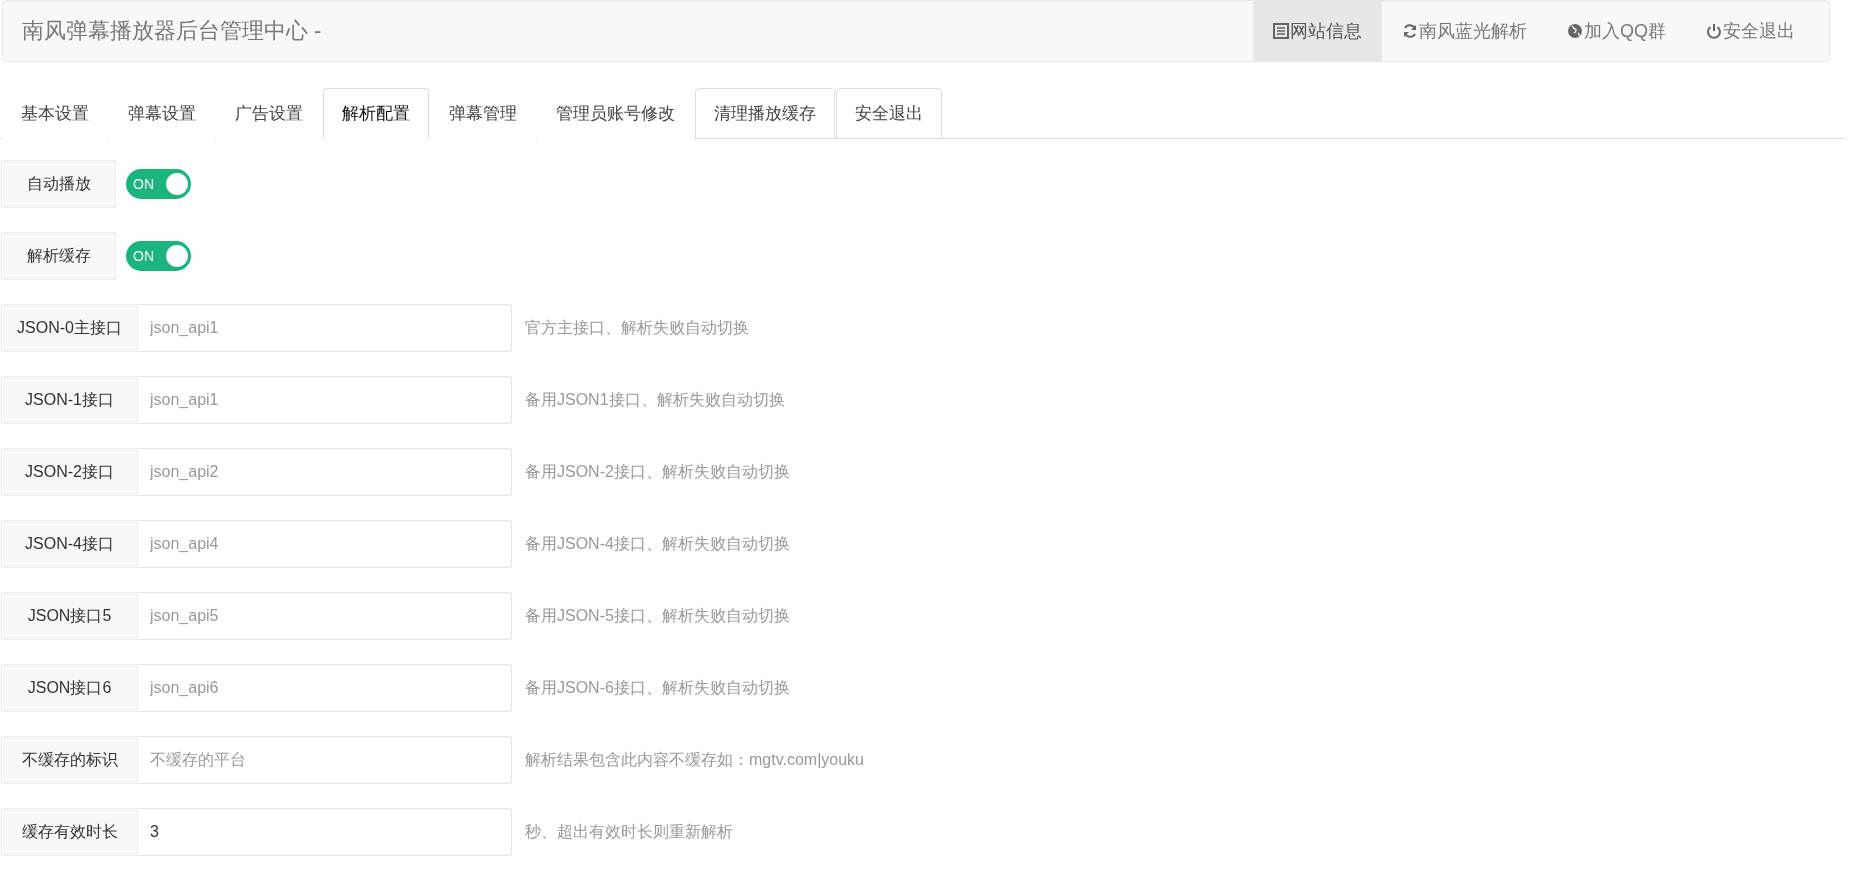 Image resolution: width=1857 pixels, height=876 pixels. Describe the element at coordinates (69, 400) in the screenshot. I see `field-label: JSON-1接口` at that location.